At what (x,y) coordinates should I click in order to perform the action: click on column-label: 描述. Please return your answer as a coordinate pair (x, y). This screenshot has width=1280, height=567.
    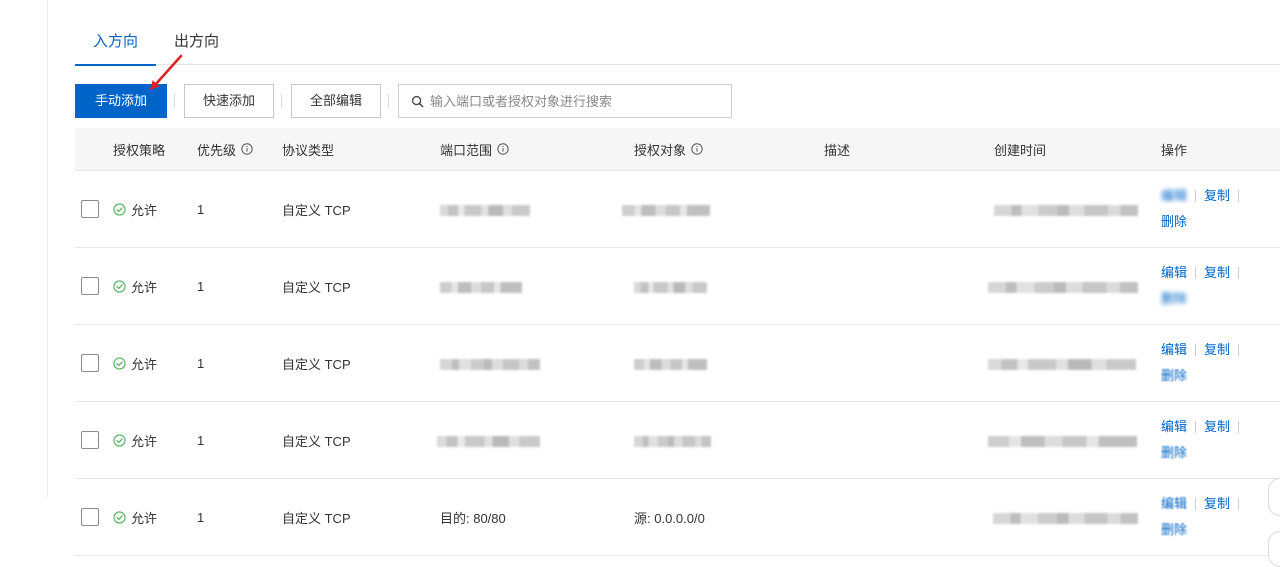
    Looking at the image, I should click on (837, 150).